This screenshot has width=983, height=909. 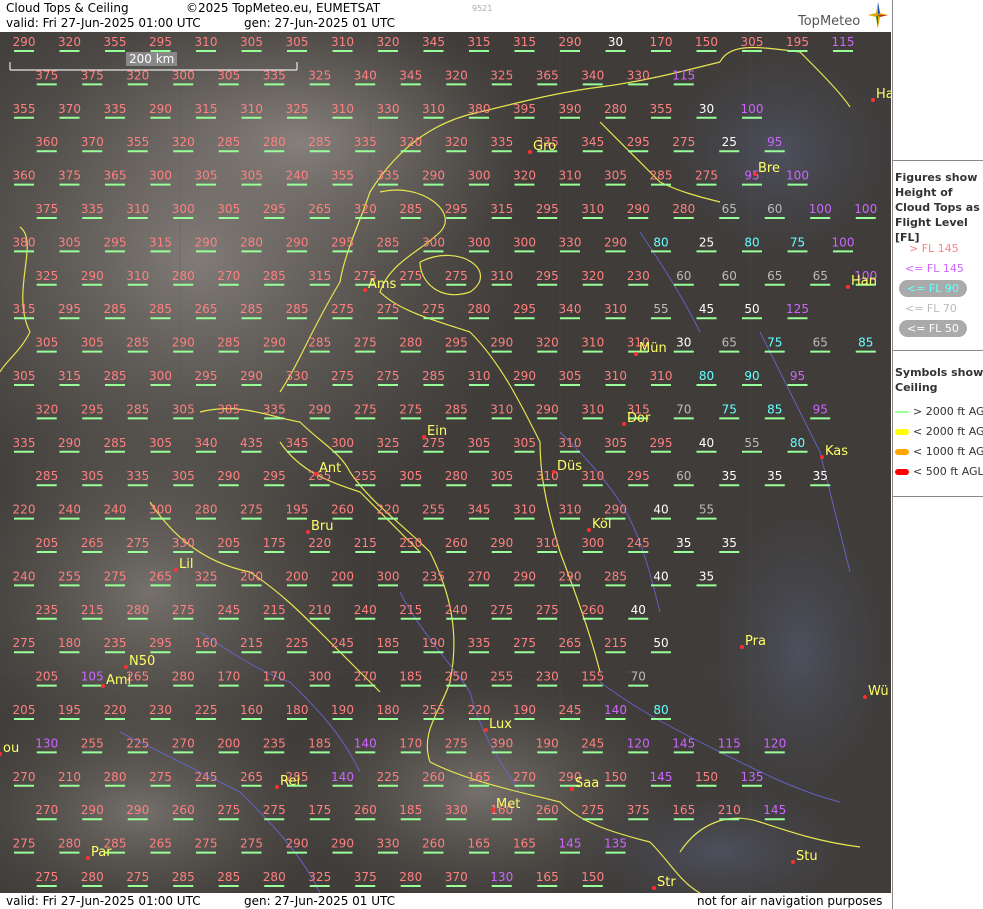 What do you see at coordinates (228, 677) in the screenshot?
I see `flight-level-label: 170` at bounding box center [228, 677].